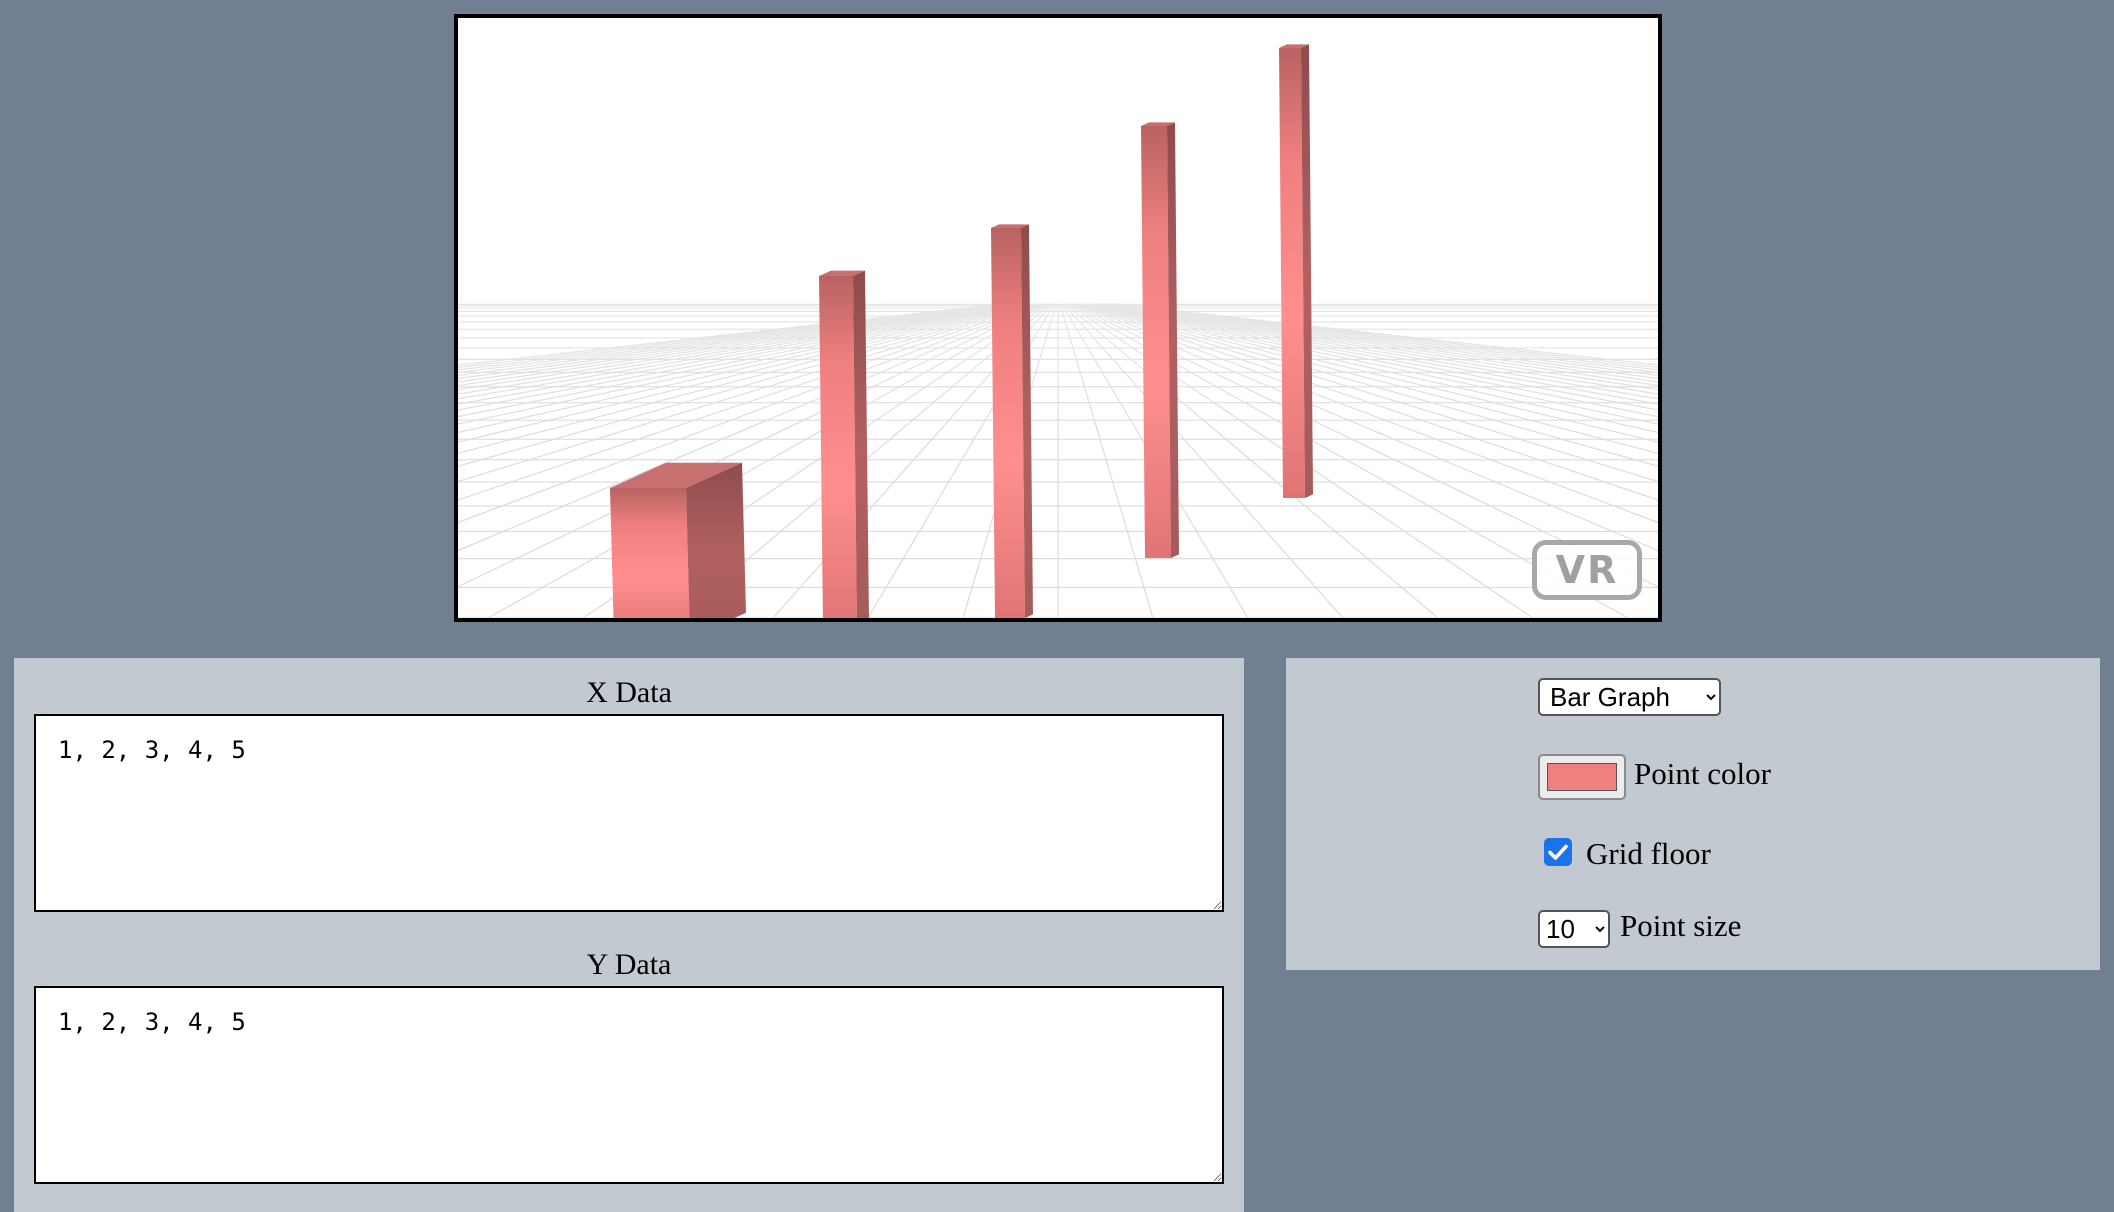 This screenshot has width=2114, height=1212. I want to click on point-size-select: 10, so click(1574, 929).